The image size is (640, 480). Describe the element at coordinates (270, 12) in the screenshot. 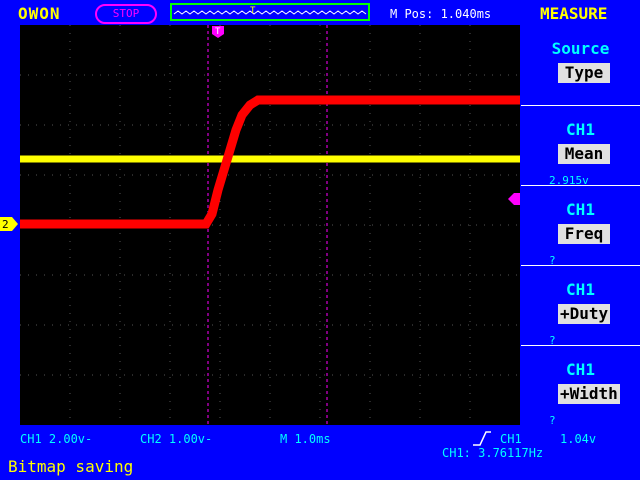

I see `waveform-overview: T` at that location.